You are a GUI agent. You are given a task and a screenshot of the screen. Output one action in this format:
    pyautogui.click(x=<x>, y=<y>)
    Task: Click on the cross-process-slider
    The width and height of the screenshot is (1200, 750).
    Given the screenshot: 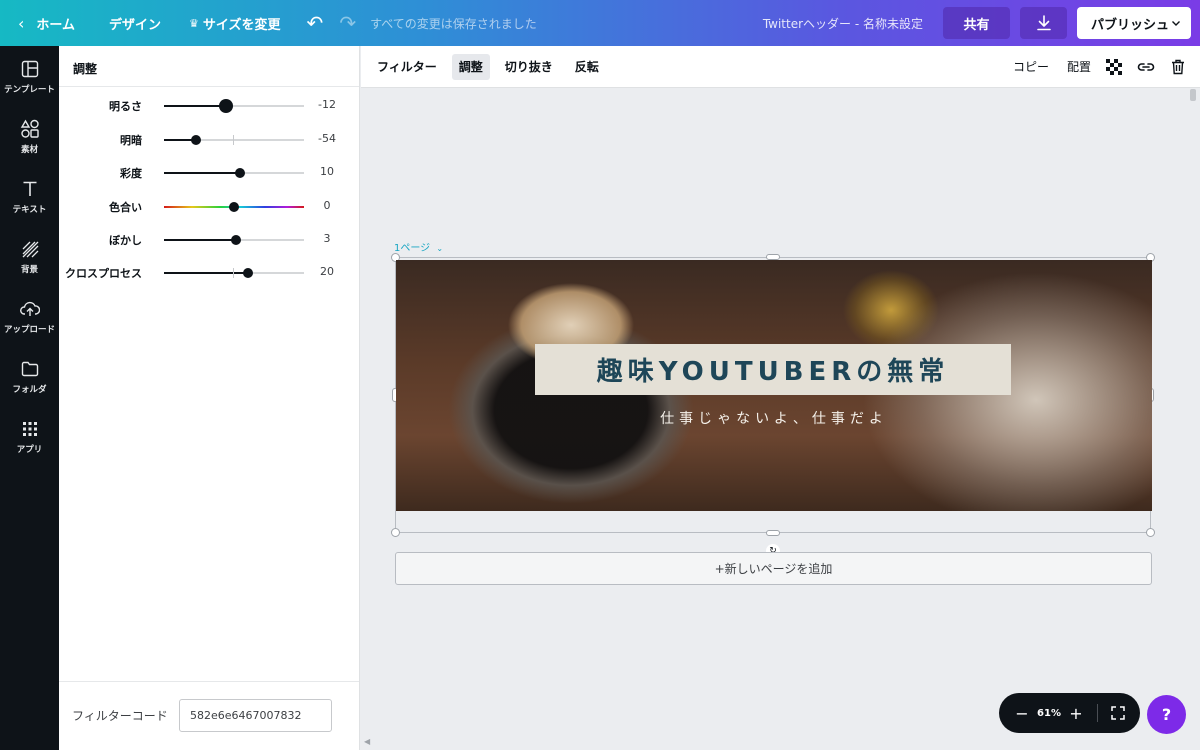 What is the action you would take?
    pyautogui.click(x=234, y=273)
    